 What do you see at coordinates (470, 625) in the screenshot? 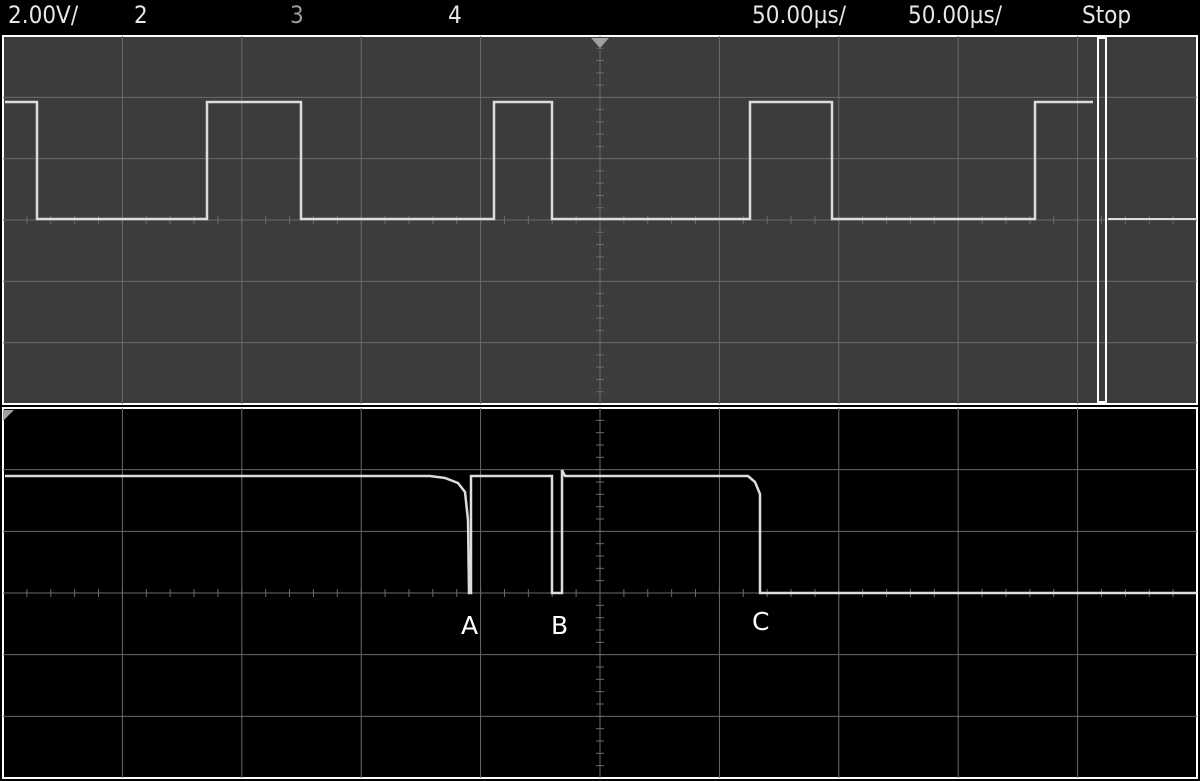
I see `annotation-marker-a: A` at bounding box center [470, 625].